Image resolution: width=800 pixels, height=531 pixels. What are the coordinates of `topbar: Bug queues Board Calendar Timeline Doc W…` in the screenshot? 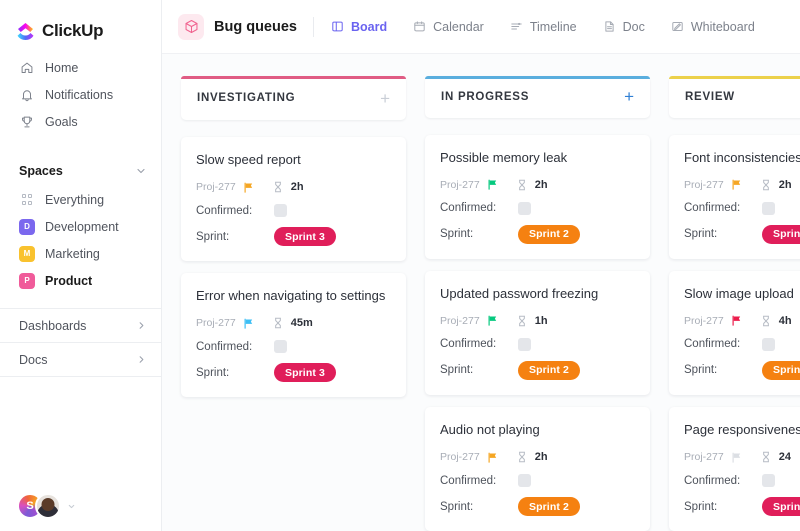 It's located at (481, 27).